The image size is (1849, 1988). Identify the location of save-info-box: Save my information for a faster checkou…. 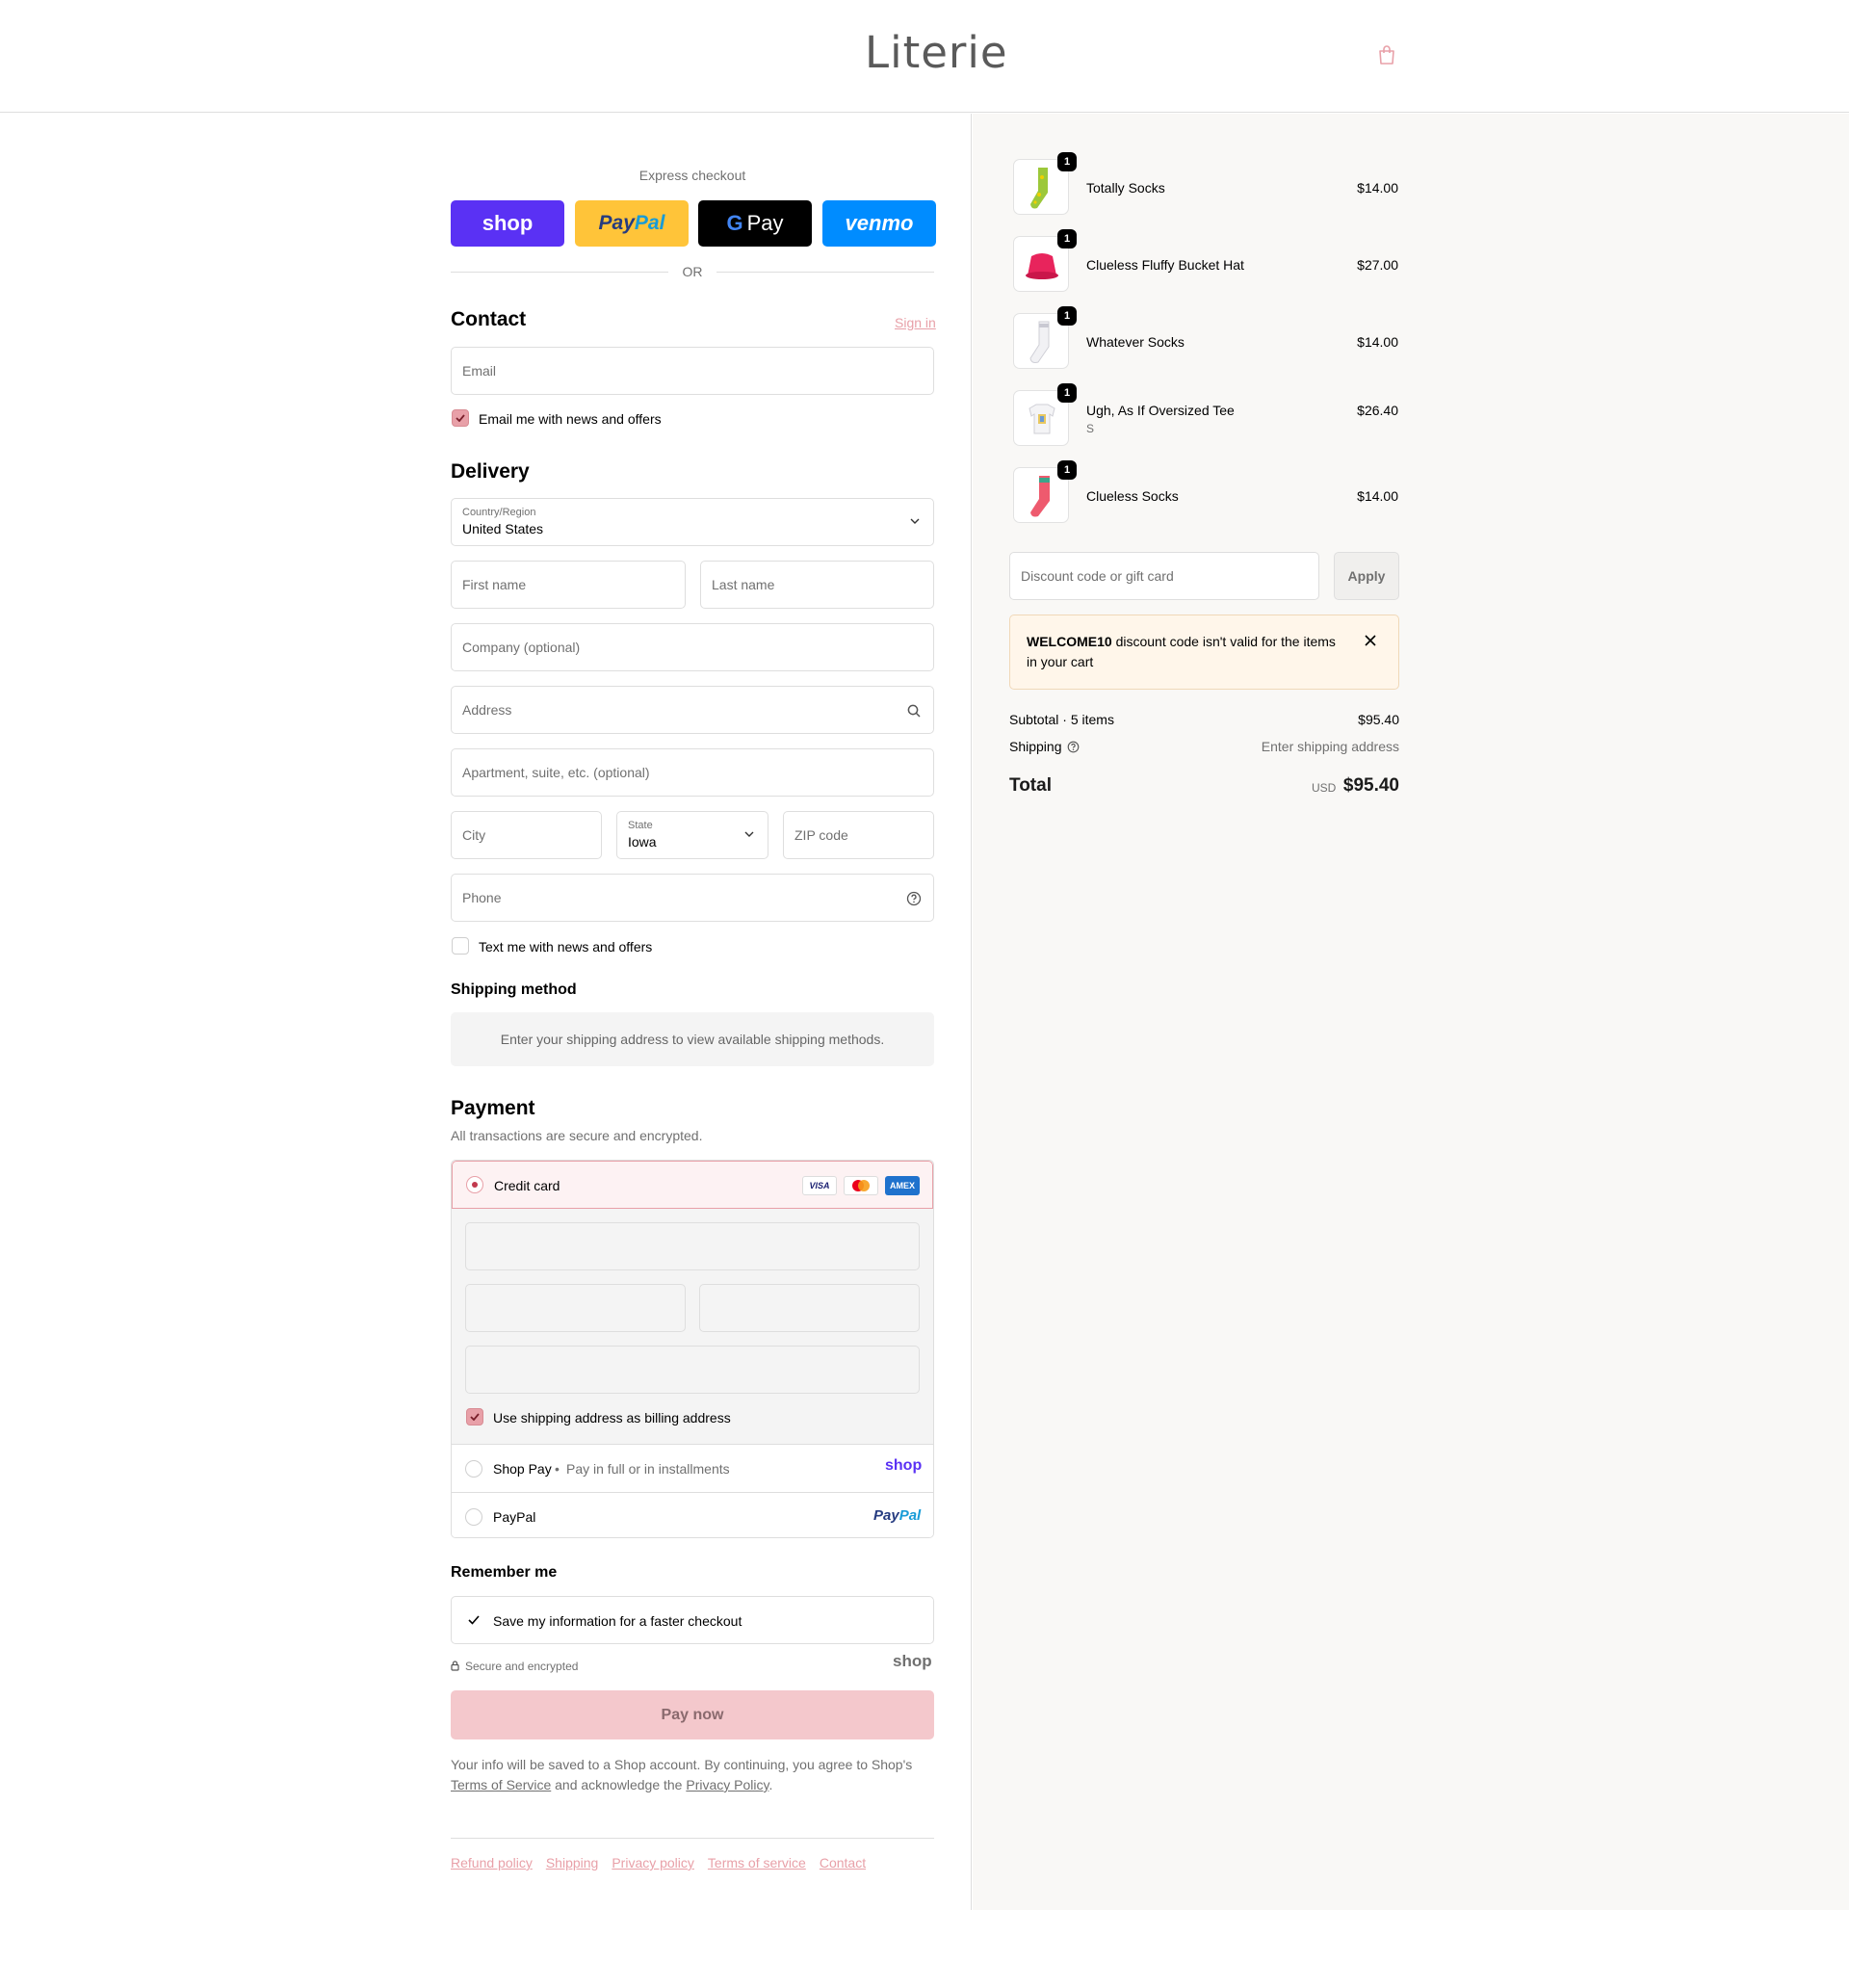
(692, 1620).